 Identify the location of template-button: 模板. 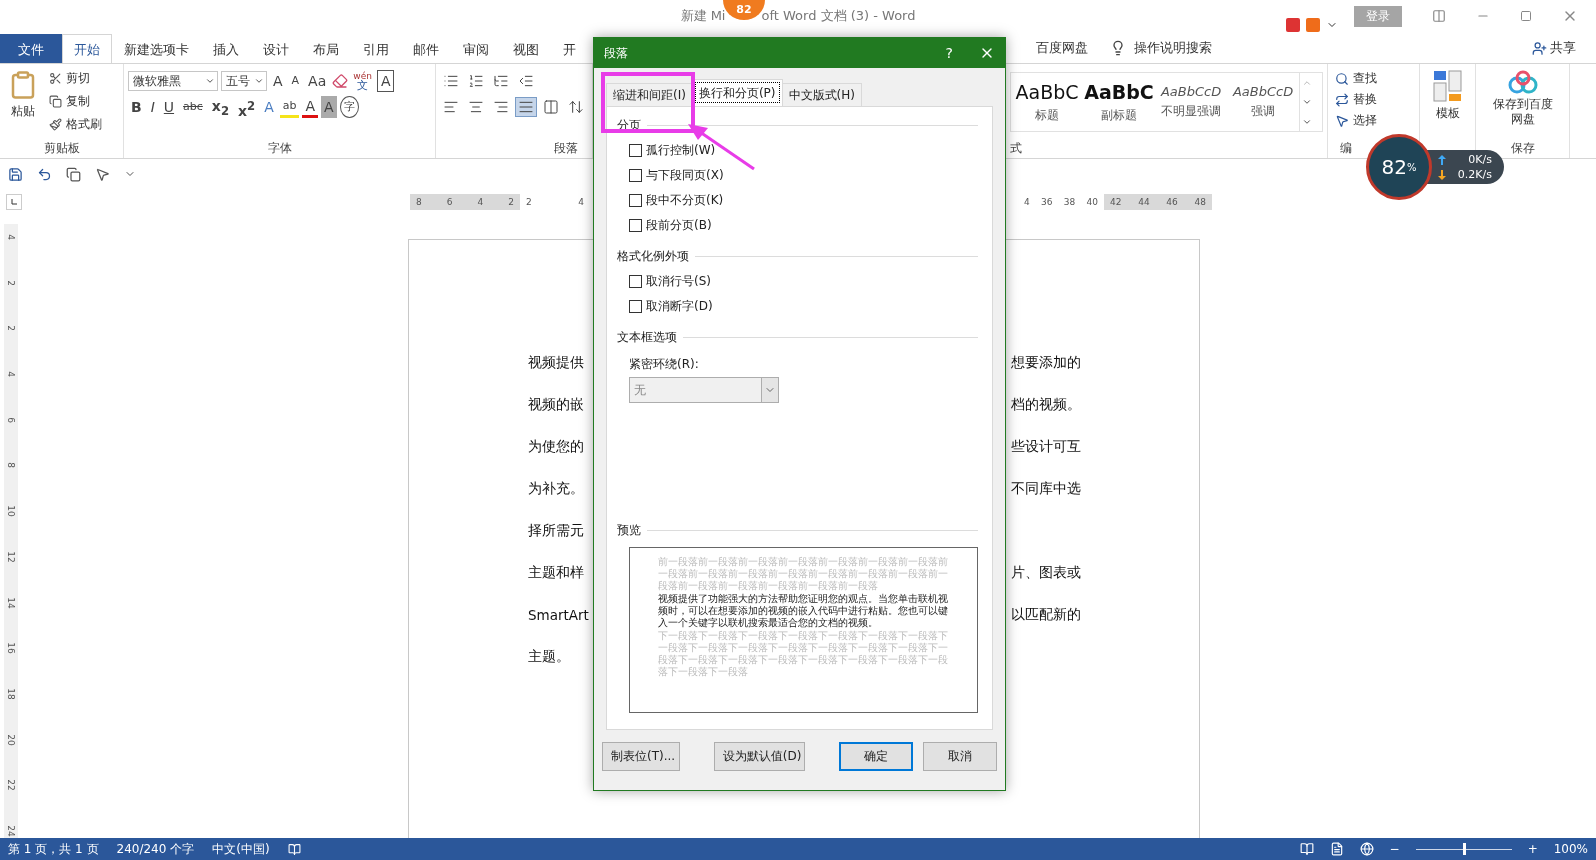
(1447, 96).